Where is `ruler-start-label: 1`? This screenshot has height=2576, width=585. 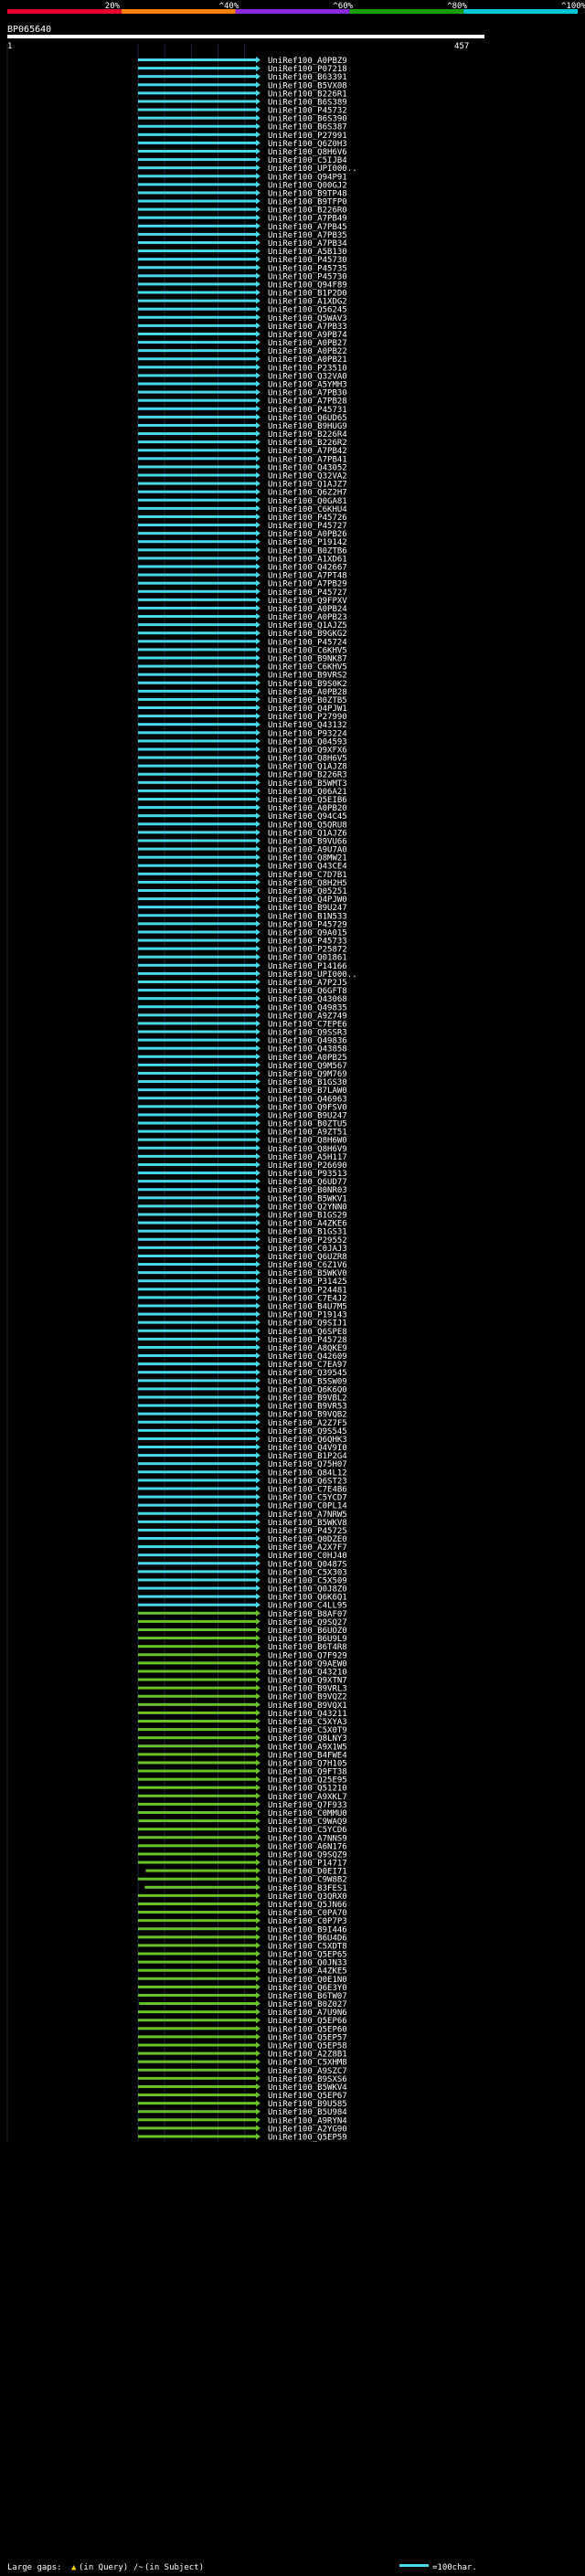 ruler-start-label: 1 is located at coordinates (9, 46).